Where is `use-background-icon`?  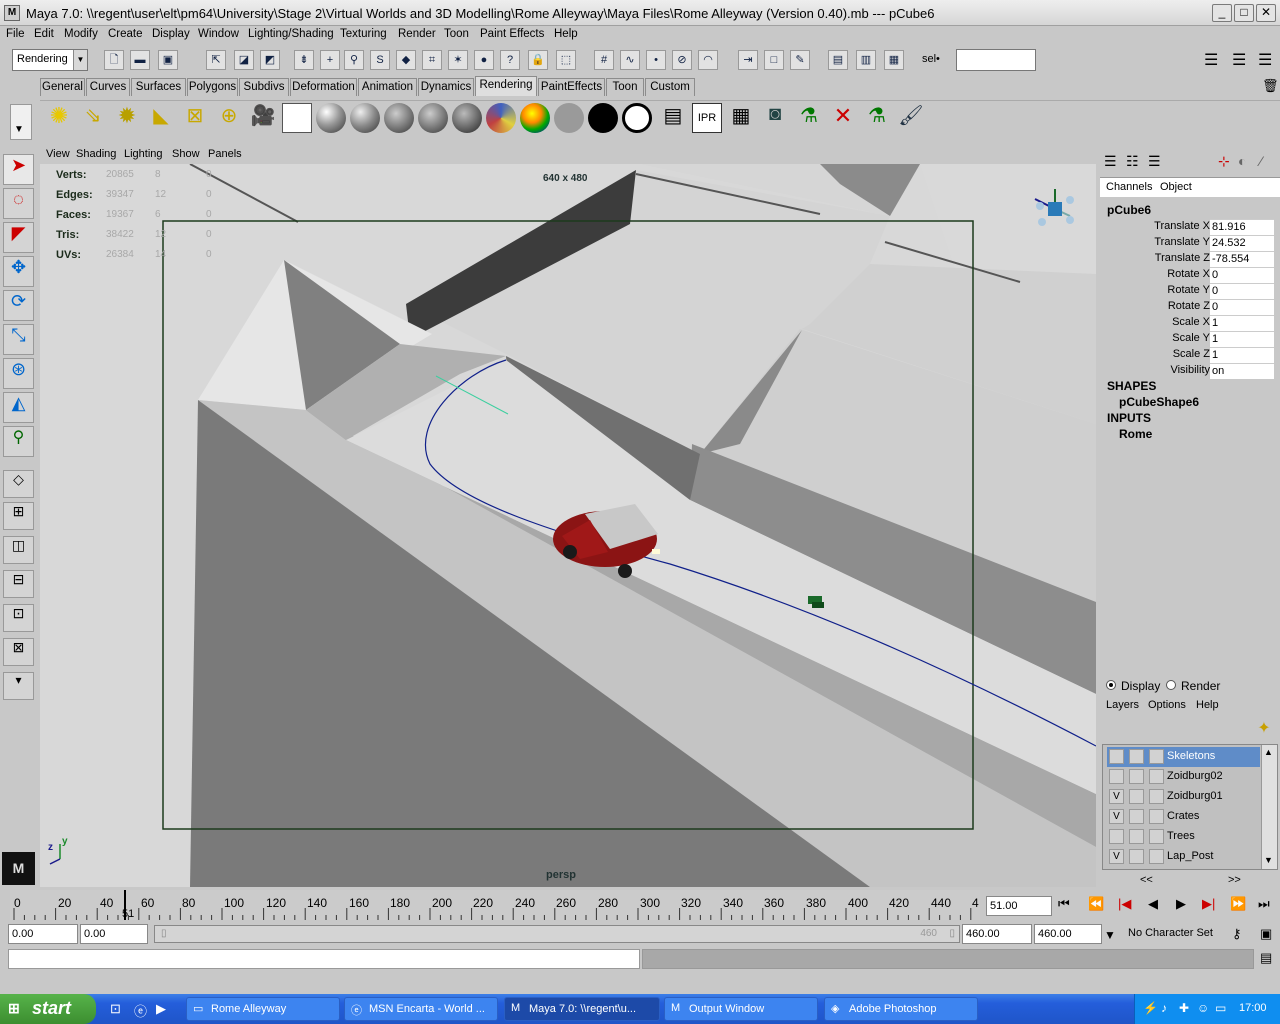
use-background-icon is located at coordinates (637, 118).